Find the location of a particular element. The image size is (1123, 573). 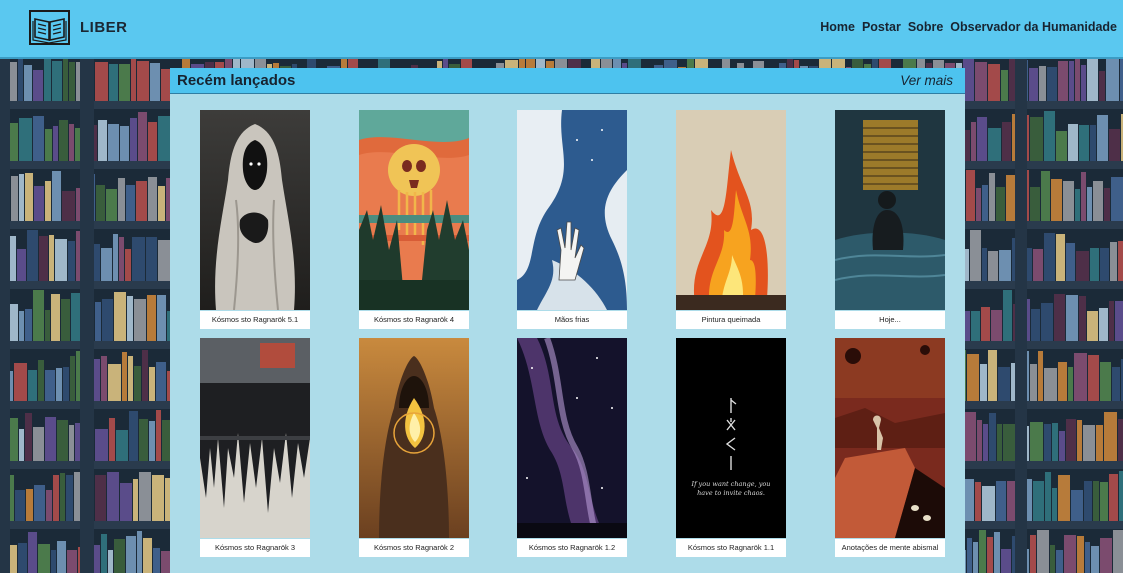

section-title: Recém lançados is located at coordinates (236, 80).